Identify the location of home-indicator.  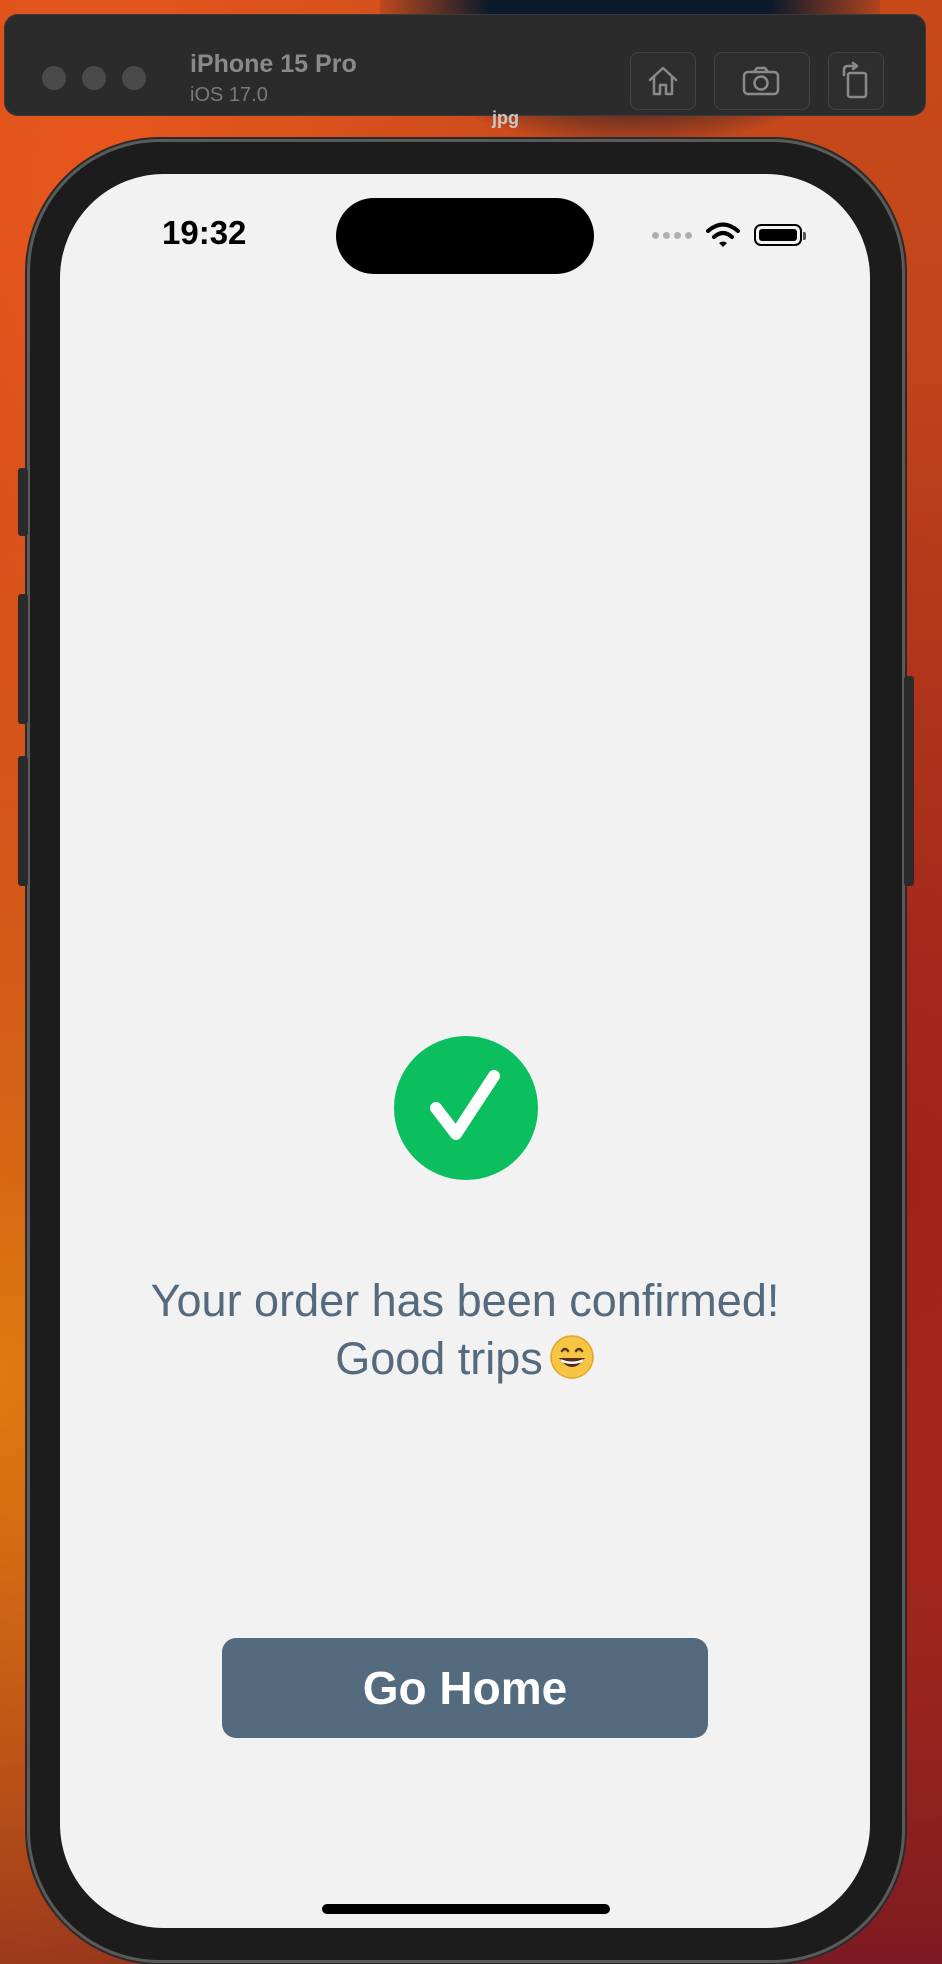
(466, 1909).